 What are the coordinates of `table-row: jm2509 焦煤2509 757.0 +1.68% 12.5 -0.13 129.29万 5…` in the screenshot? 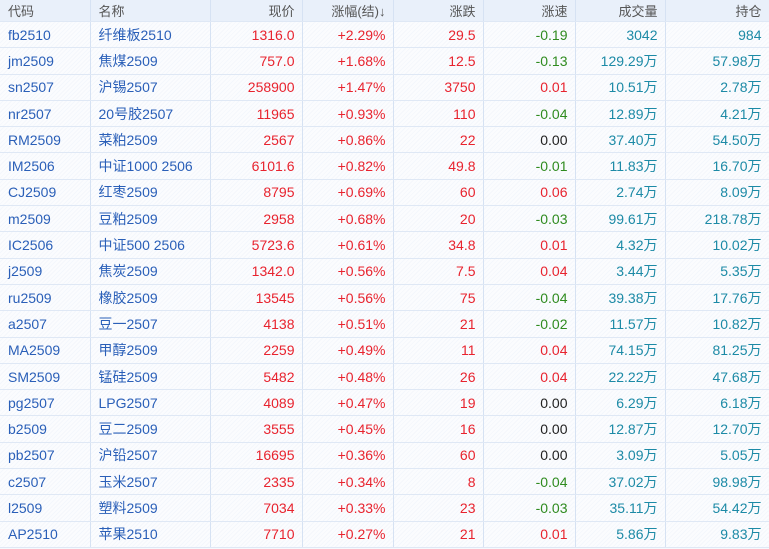 It's located at (384, 61).